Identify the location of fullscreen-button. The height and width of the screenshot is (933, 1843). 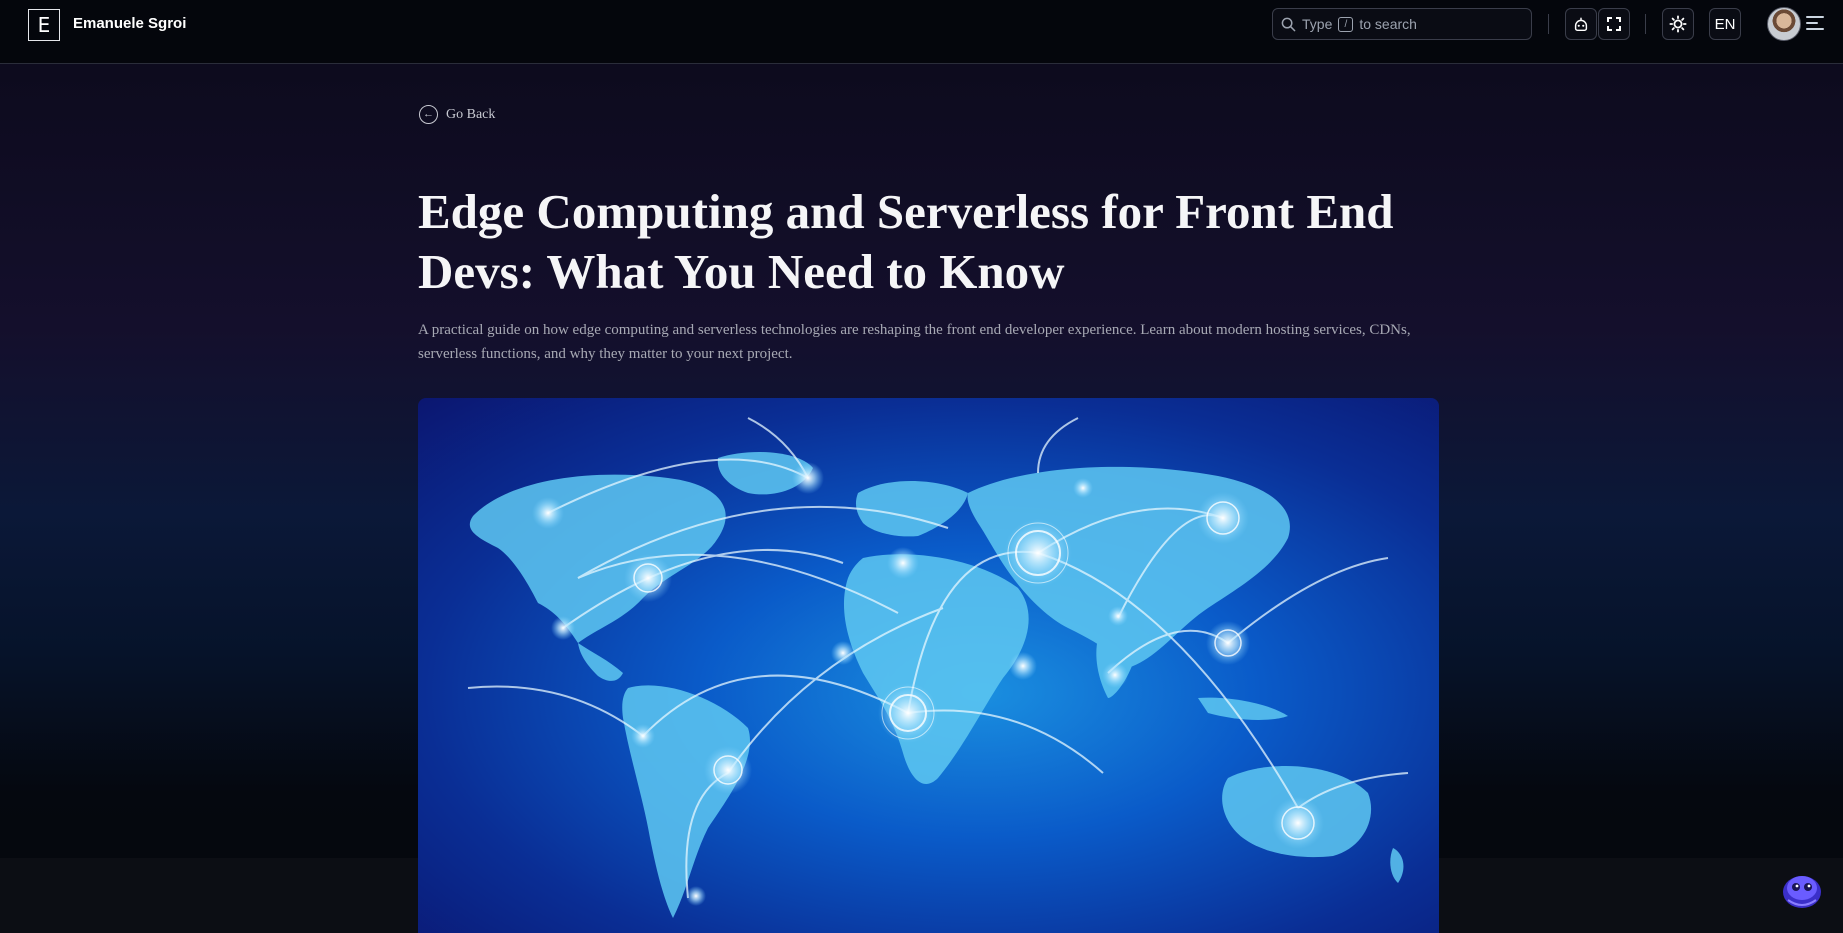
(1614, 24).